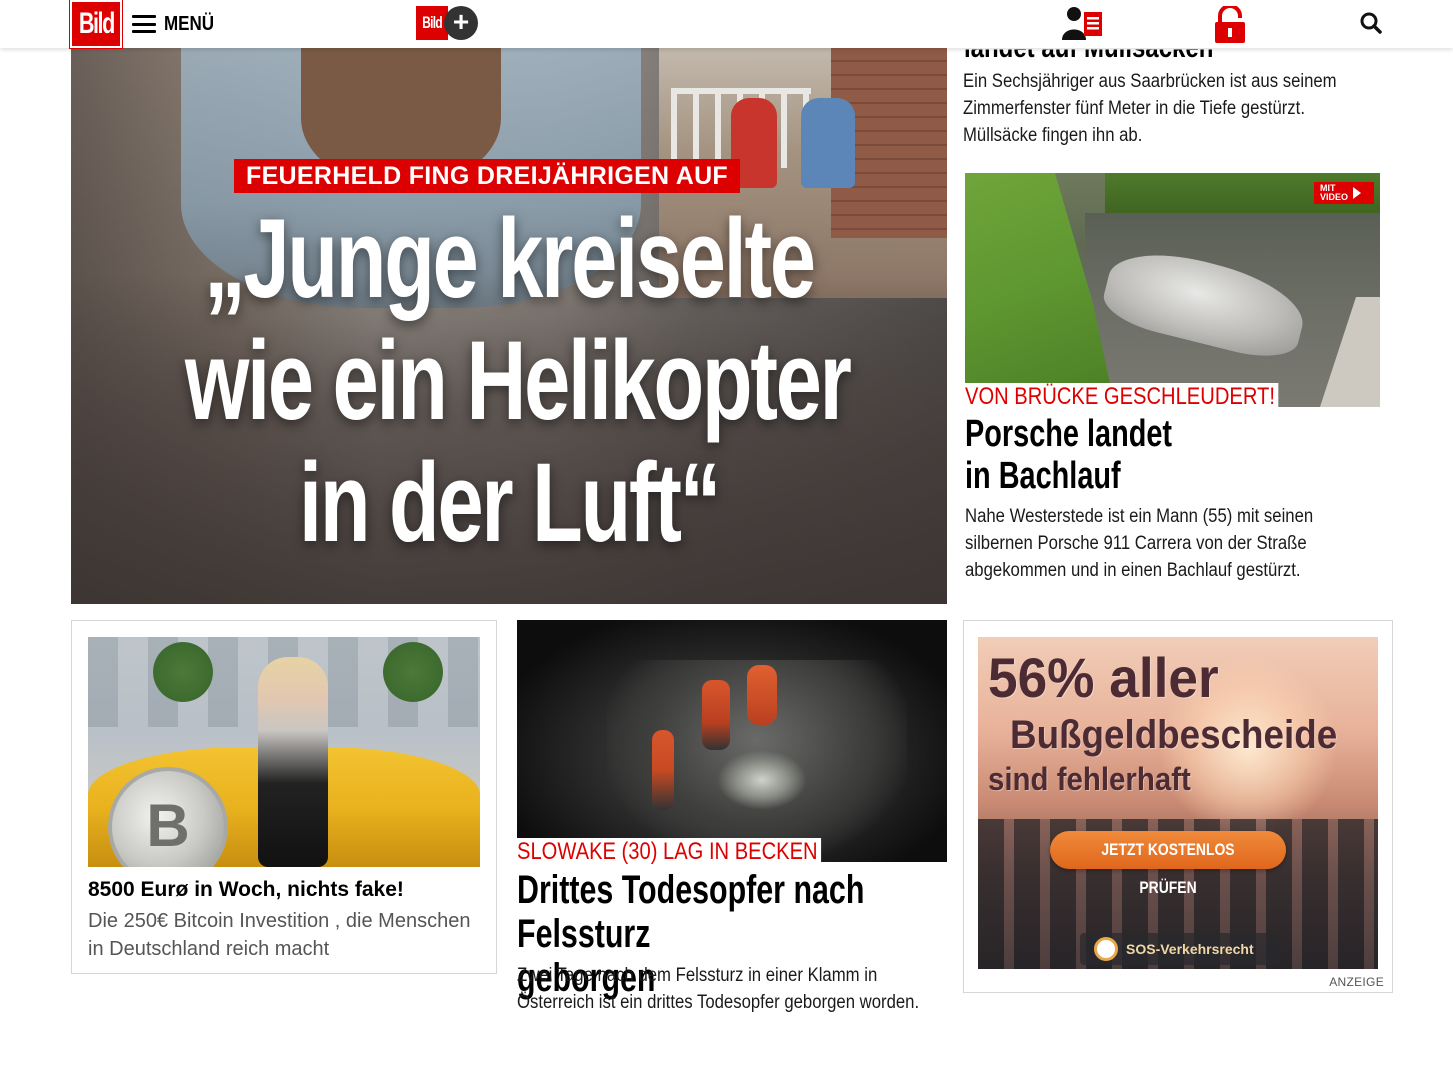 Image resolution: width=1453 pixels, height=1080 pixels. I want to click on ad-brand-name: SOS-Verkehrsrecht, so click(1190, 949).